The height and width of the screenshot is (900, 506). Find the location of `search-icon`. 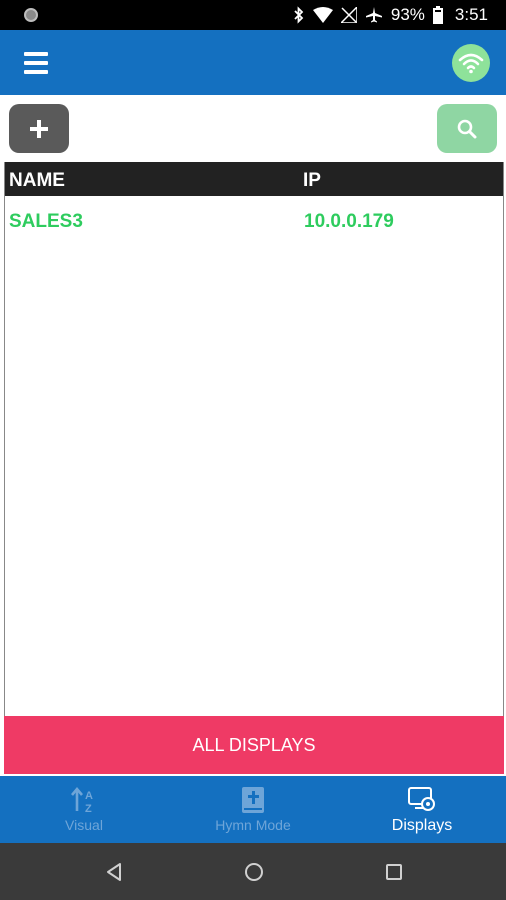

search-icon is located at coordinates (467, 128).